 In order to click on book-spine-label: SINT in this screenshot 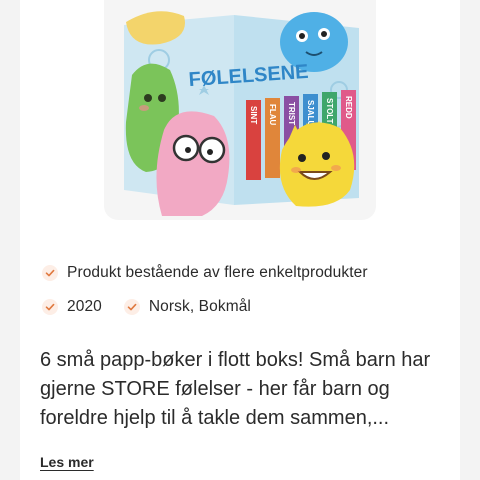, I will do `click(253, 115)`.